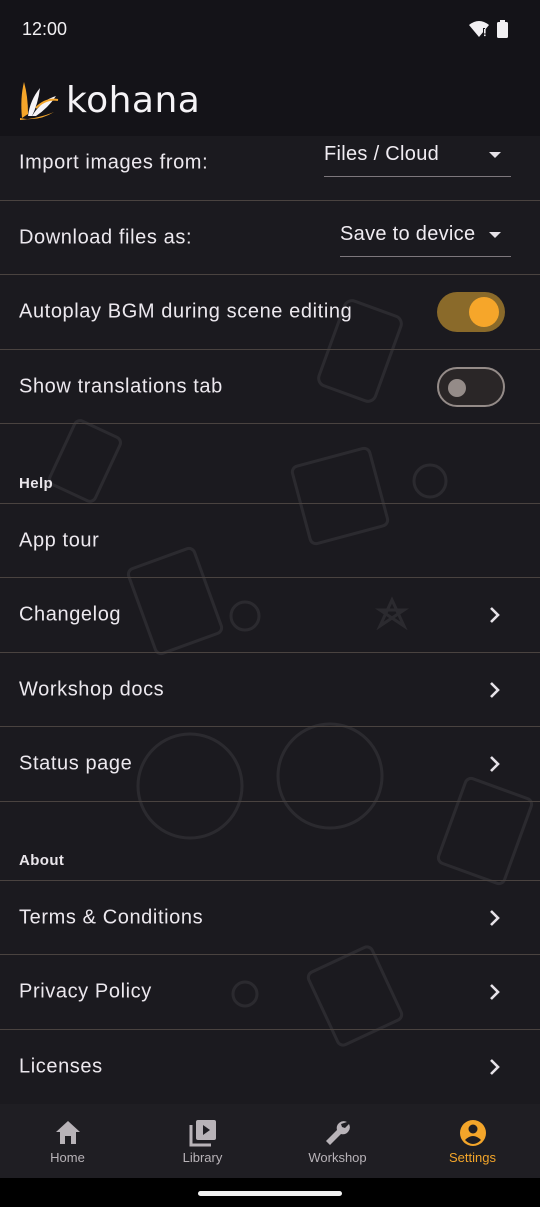 The image size is (540, 1207). I want to click on battery-icon, so click(502, 29).